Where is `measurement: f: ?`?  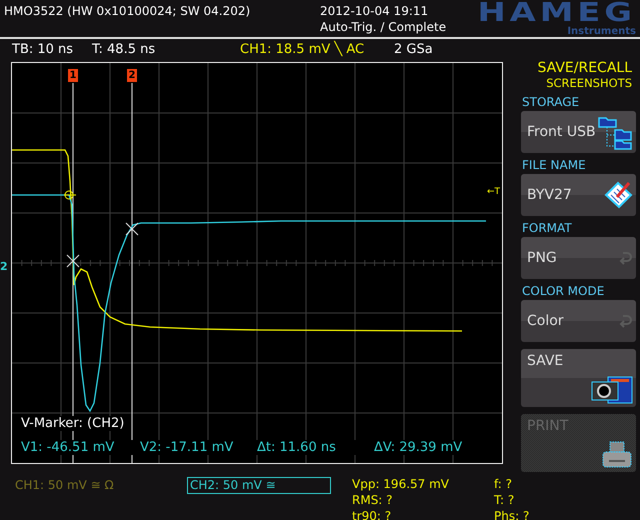 measurement: f: ? is located at coordinates (504, 484).